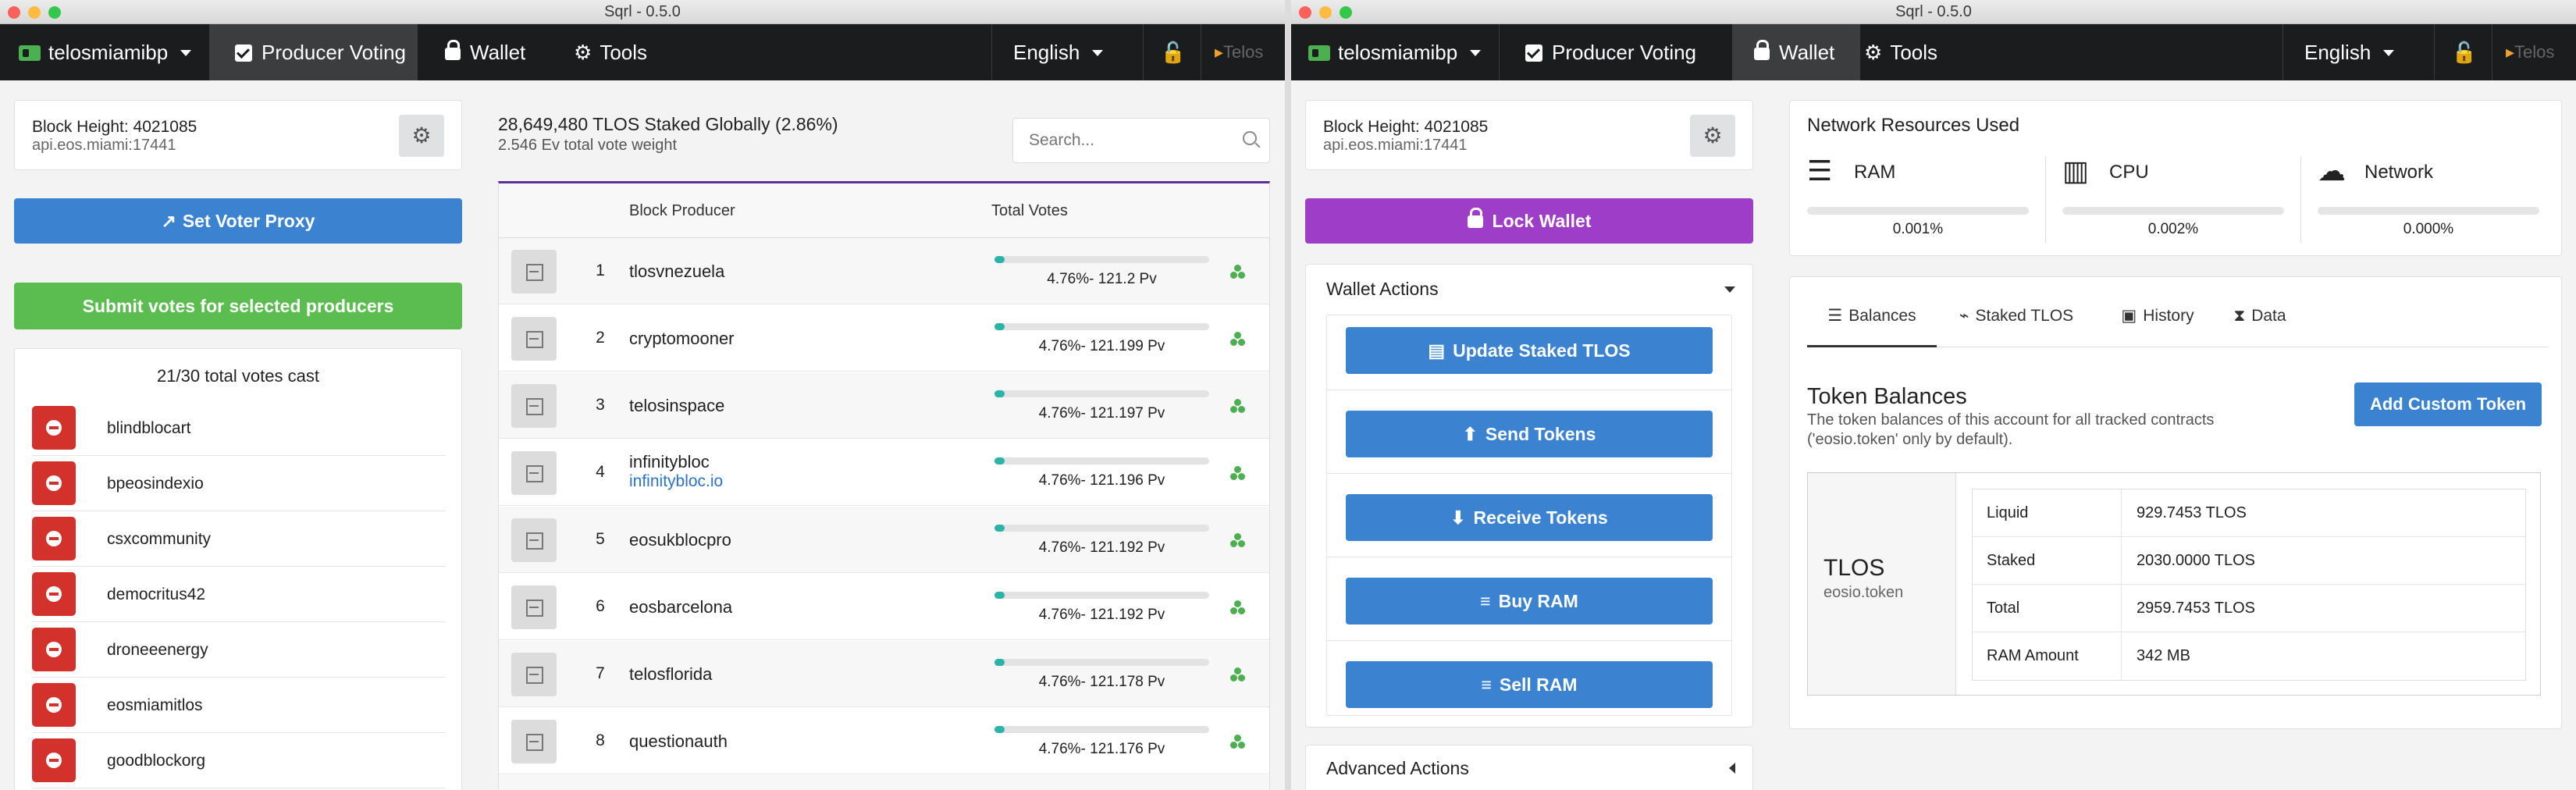  I want to click on producer-website-link: infinitybloc.io, so click(676, 481).